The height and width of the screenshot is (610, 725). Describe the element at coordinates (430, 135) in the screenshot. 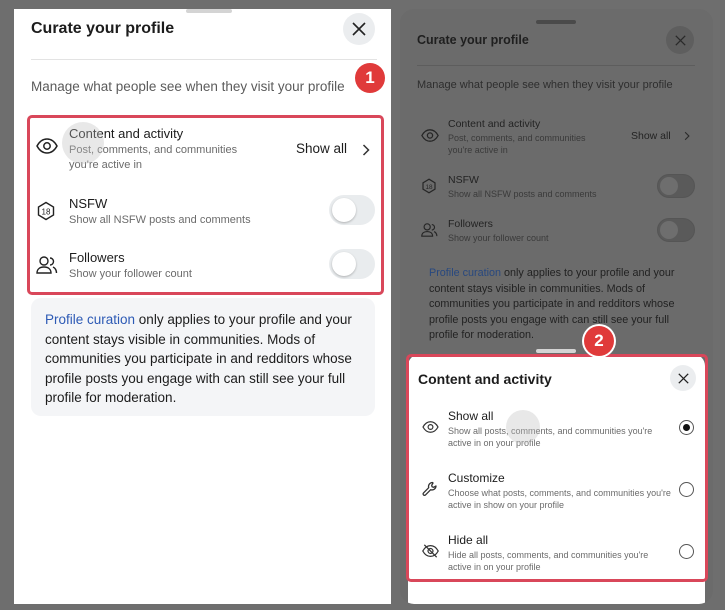

I see `eye-icon` at that location.